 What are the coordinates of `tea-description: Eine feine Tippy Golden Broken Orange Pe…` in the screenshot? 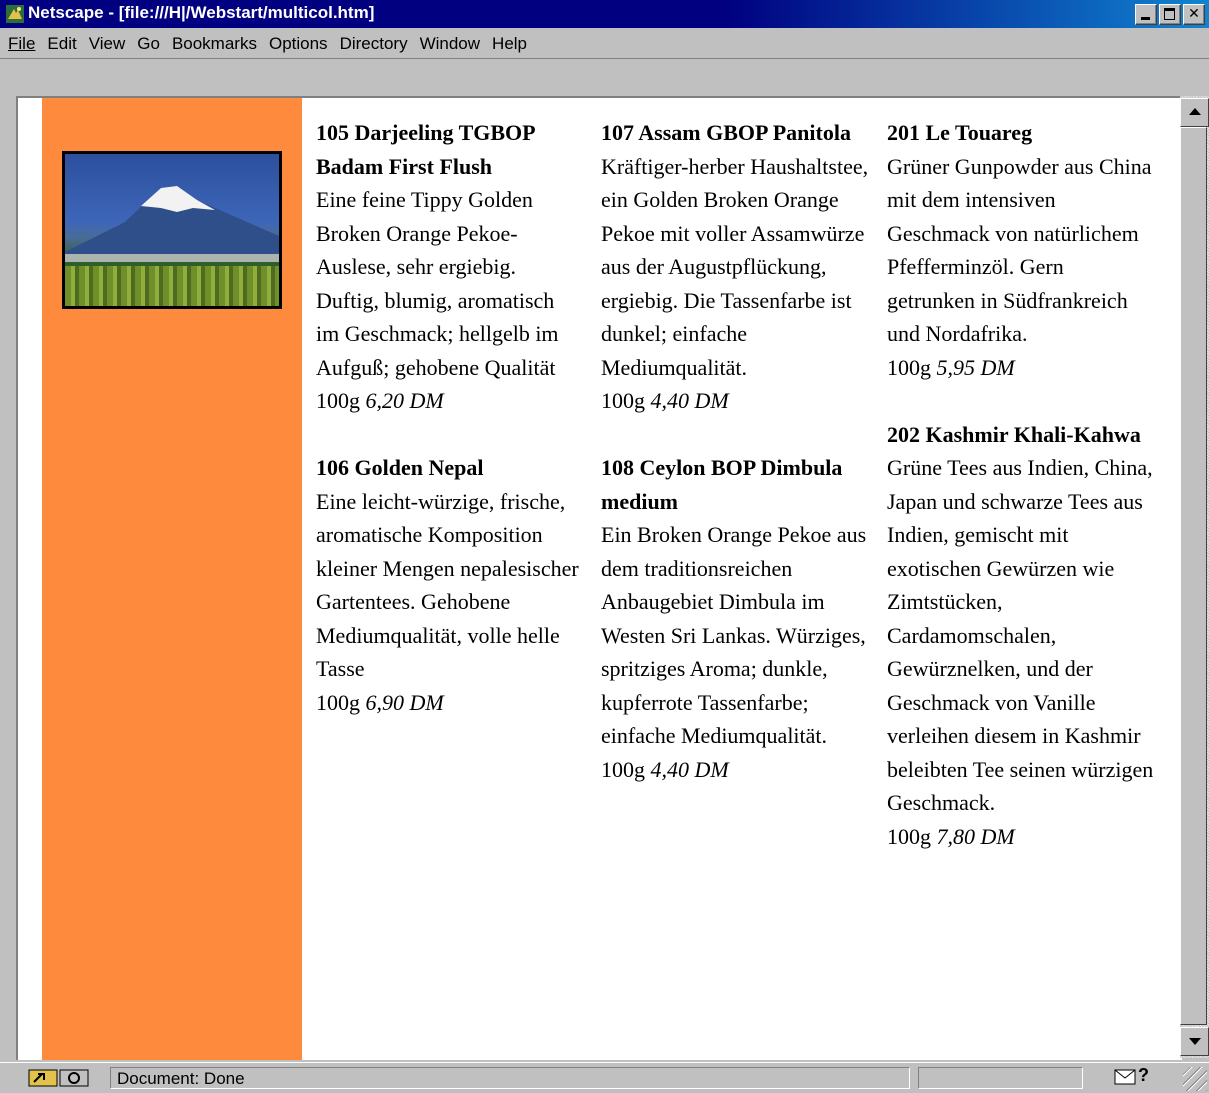 It's located at (437, 283).